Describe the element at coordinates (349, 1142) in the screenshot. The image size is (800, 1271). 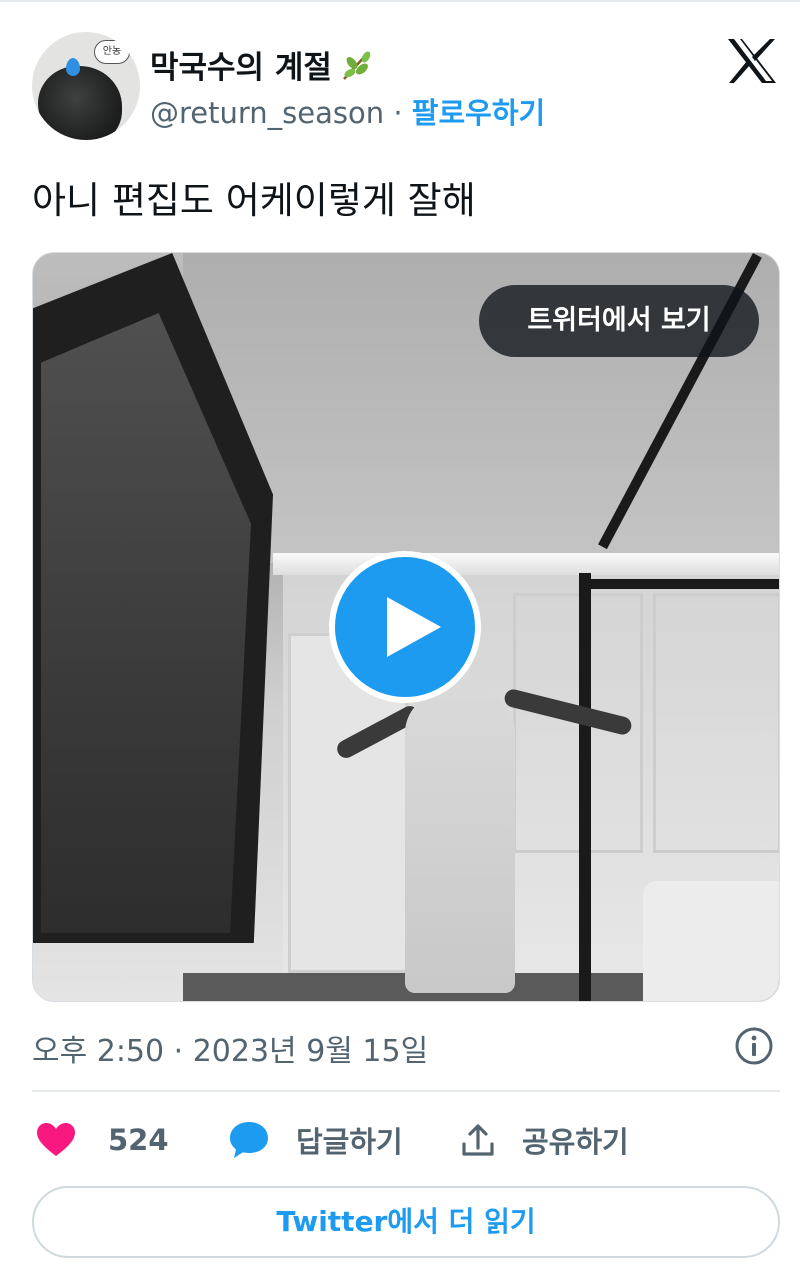
I see `reply-label: 답글하기` at that location.